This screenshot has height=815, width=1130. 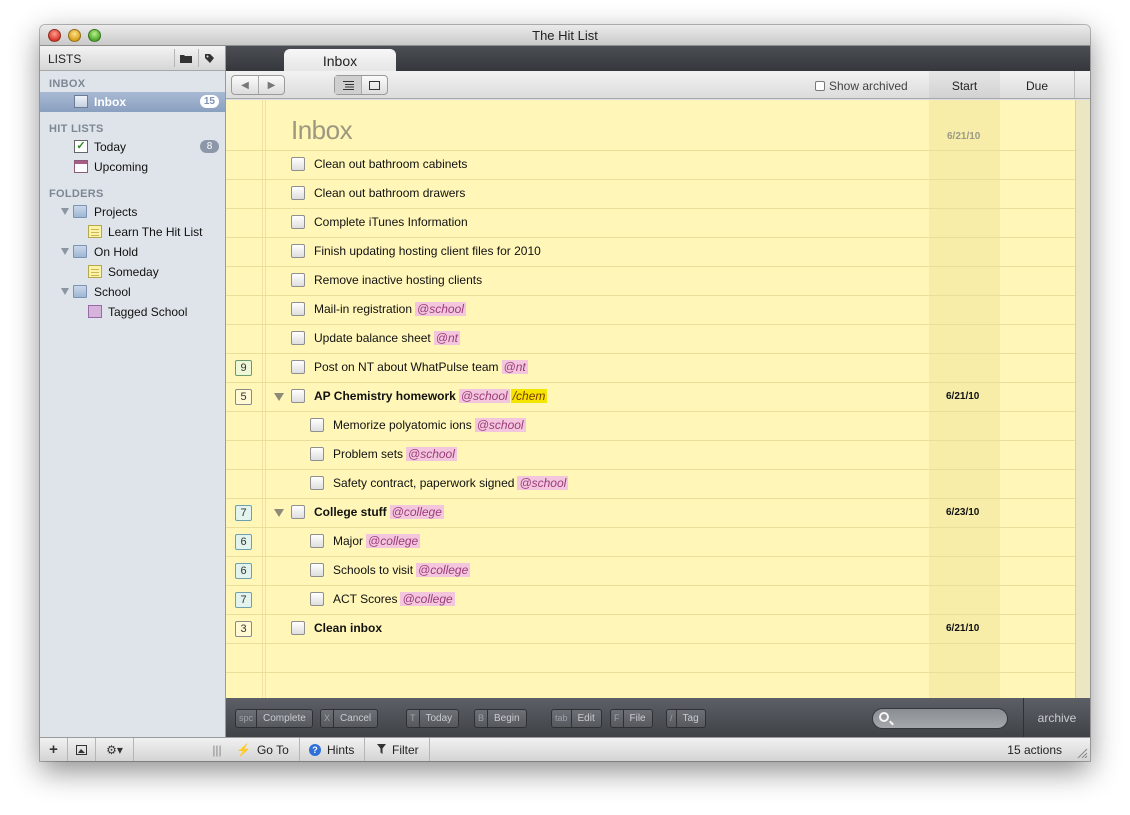 What do you see at coordinates (243, 368) in the screenshot?
I see `priority-badge: 9` at bounding box center [243, 368].